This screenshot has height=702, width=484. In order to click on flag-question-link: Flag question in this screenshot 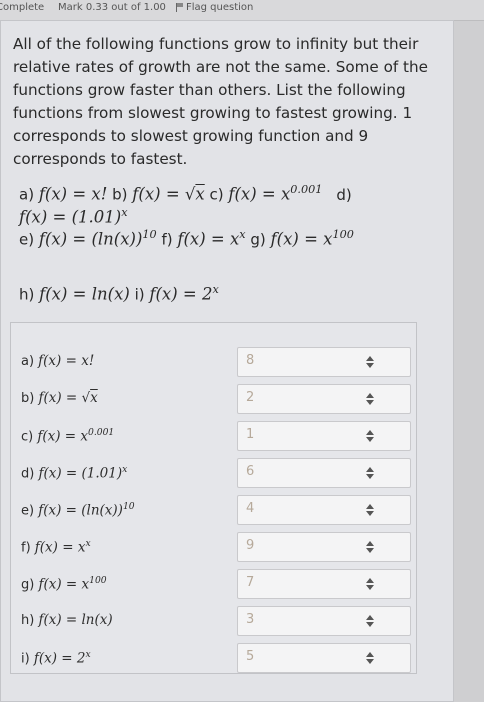, I will do `click(214, 8)`.